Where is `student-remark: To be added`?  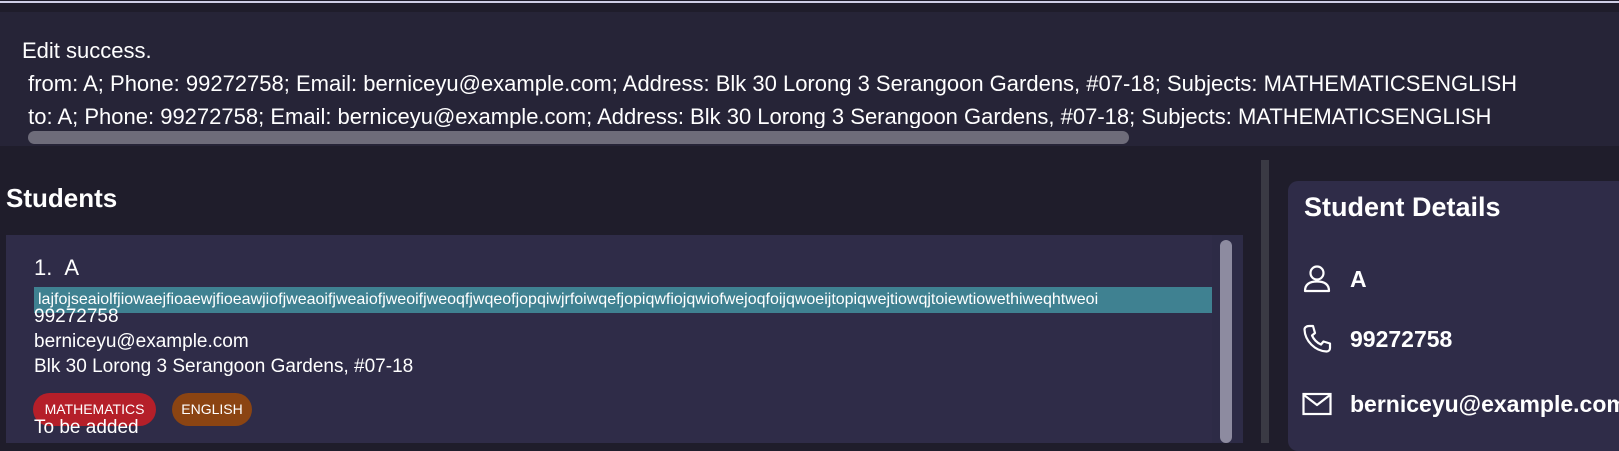
student-remark: To be added is located at coordinates (86, 427).